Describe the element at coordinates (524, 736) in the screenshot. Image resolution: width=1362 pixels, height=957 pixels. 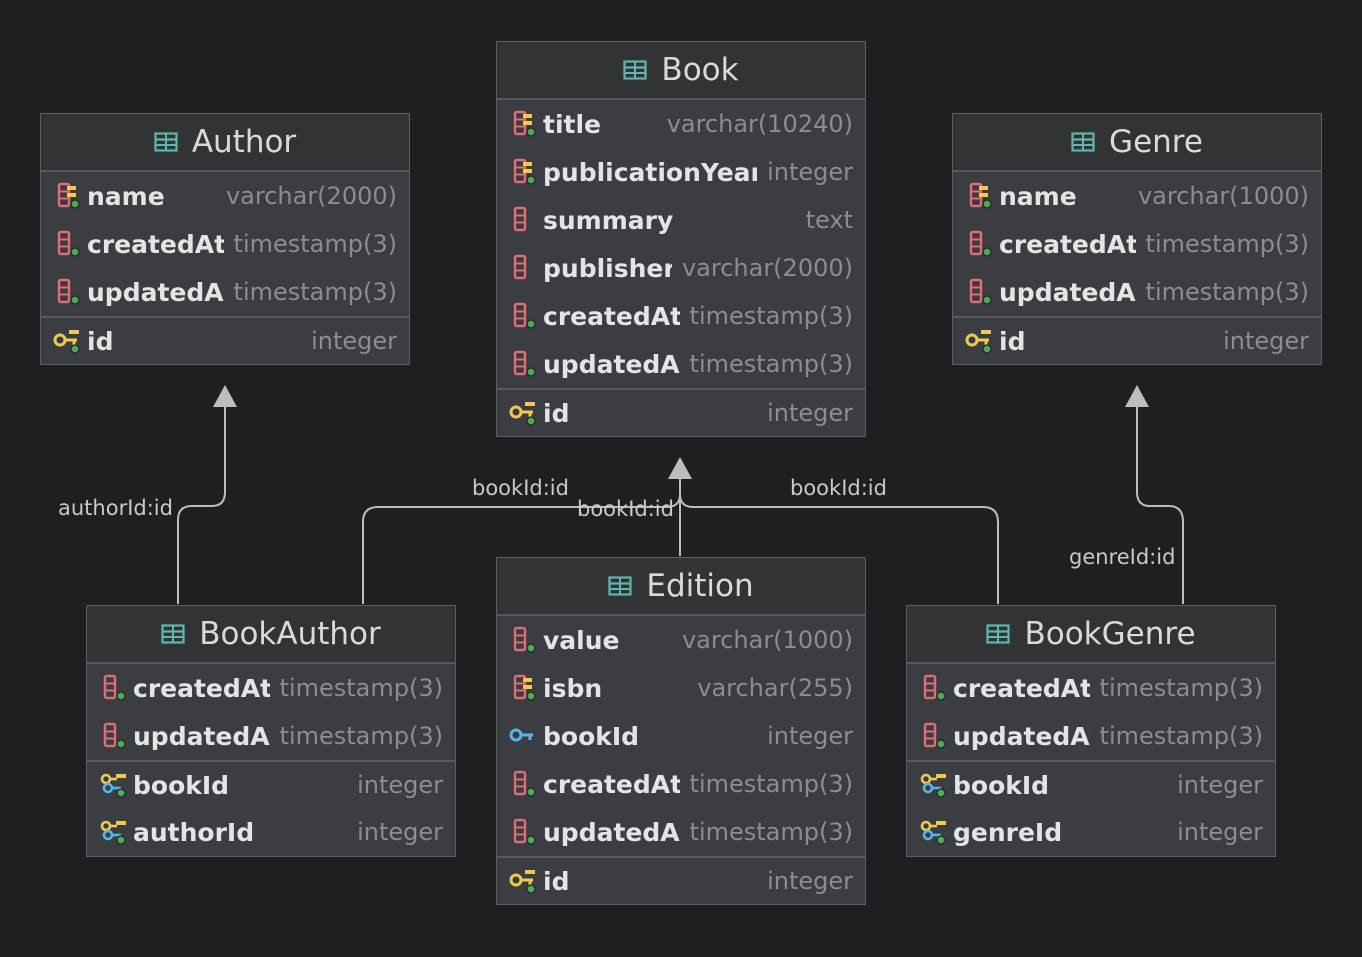
I see `foreign-key-icon` at that location.